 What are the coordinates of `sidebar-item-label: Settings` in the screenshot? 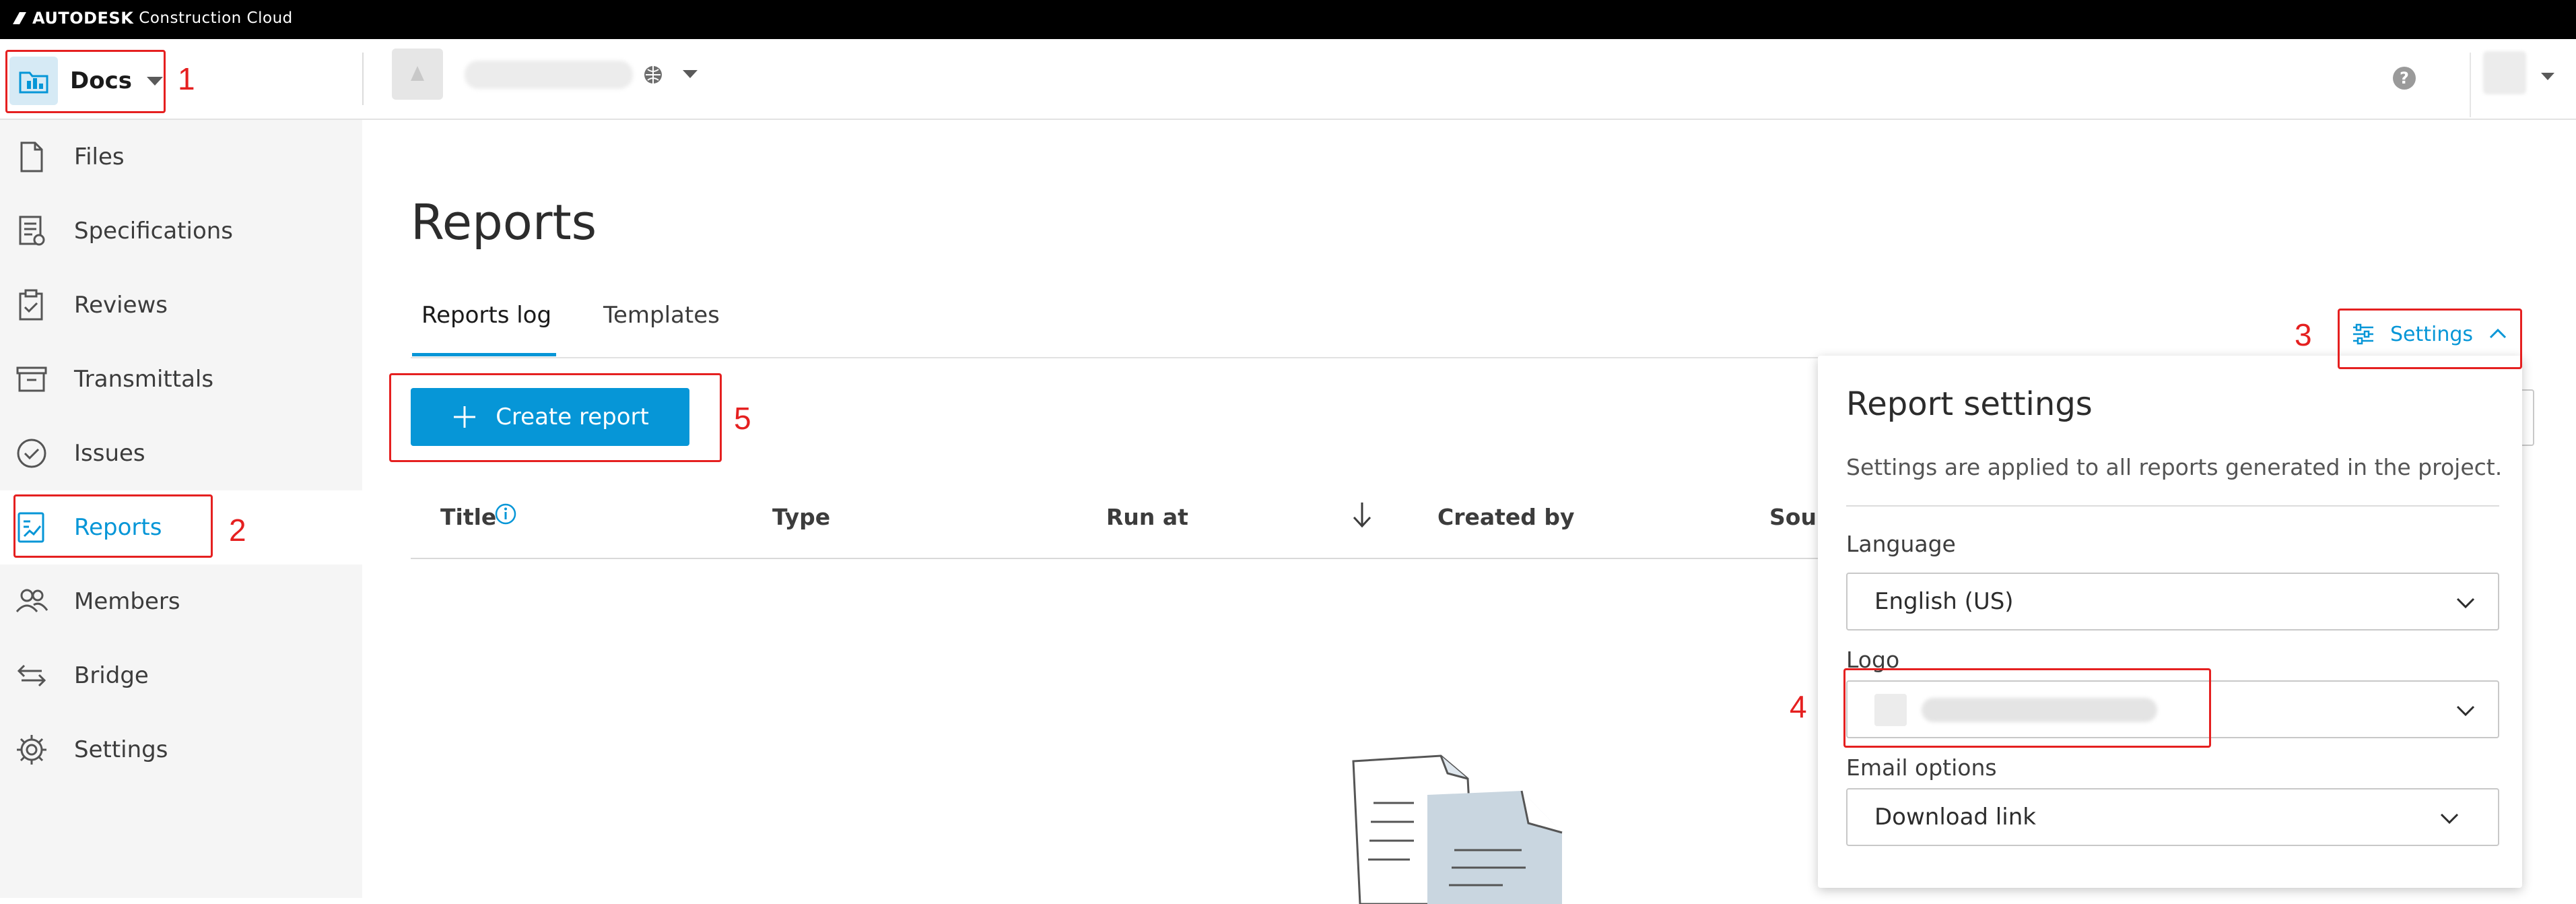 It's located at (121, 750).